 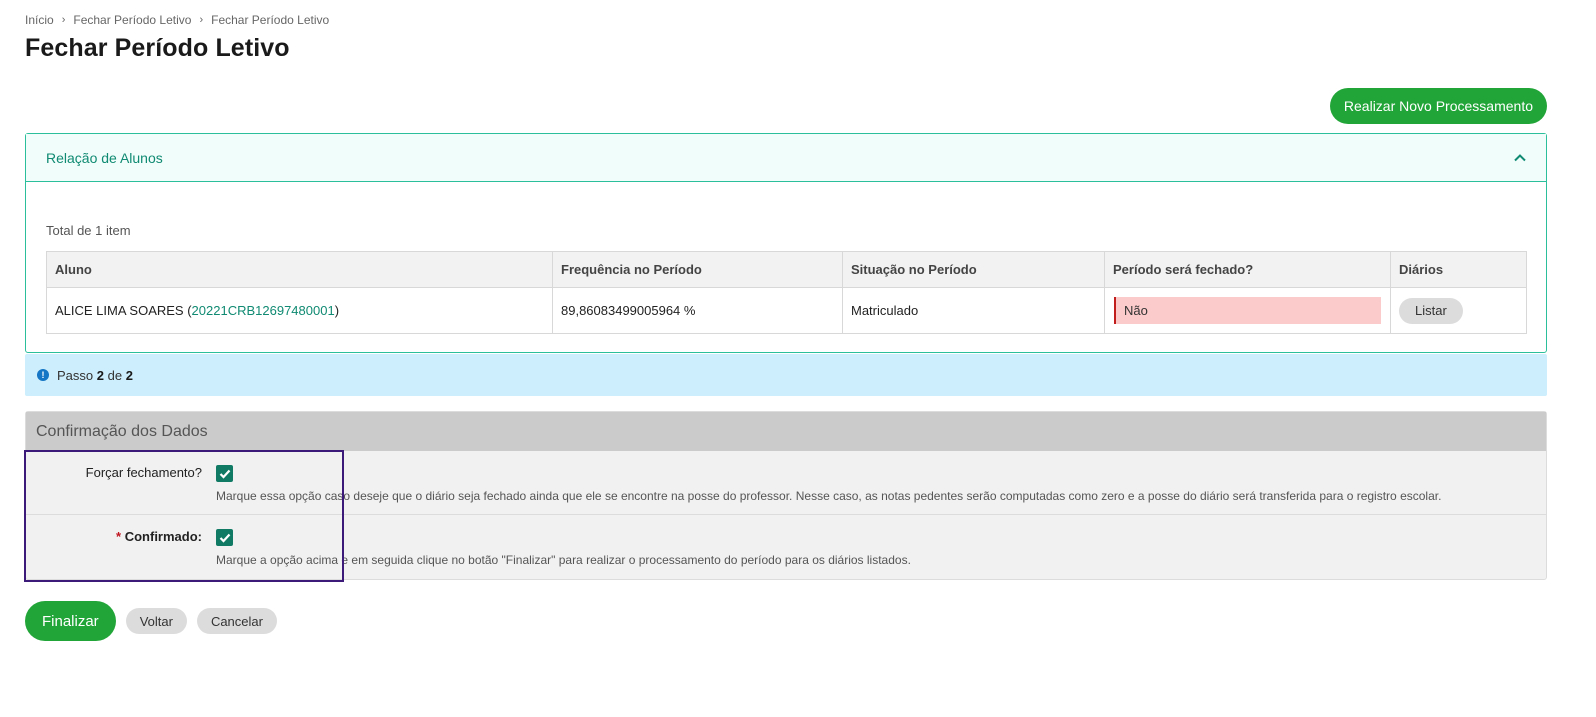 What do you see at coordinates (236, 621) in the screenshot?
I see `cancel-button: Cancelar` at bounding box center [236, 621].